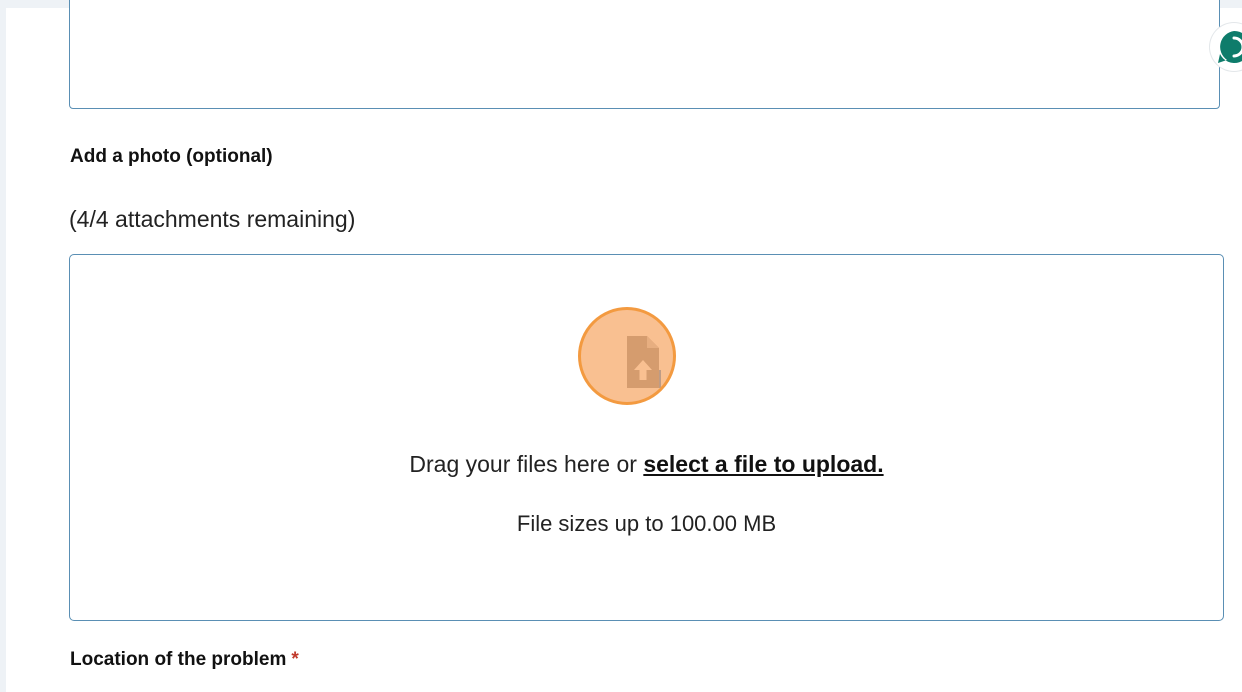  I want to click on drag-text: Drag your files here or, so click(523, 464).